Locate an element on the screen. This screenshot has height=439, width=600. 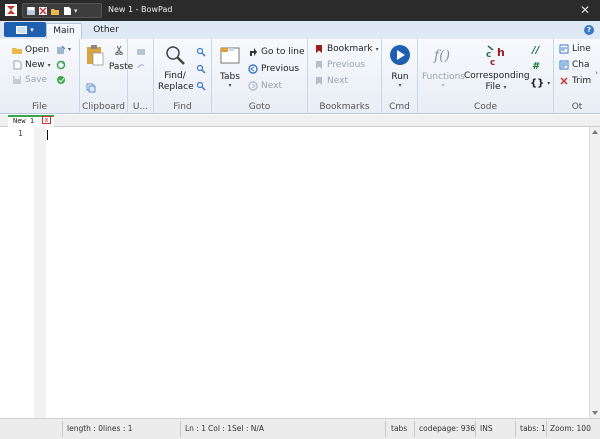
status-insert-mode: INS is located at coordinates (486, 428).